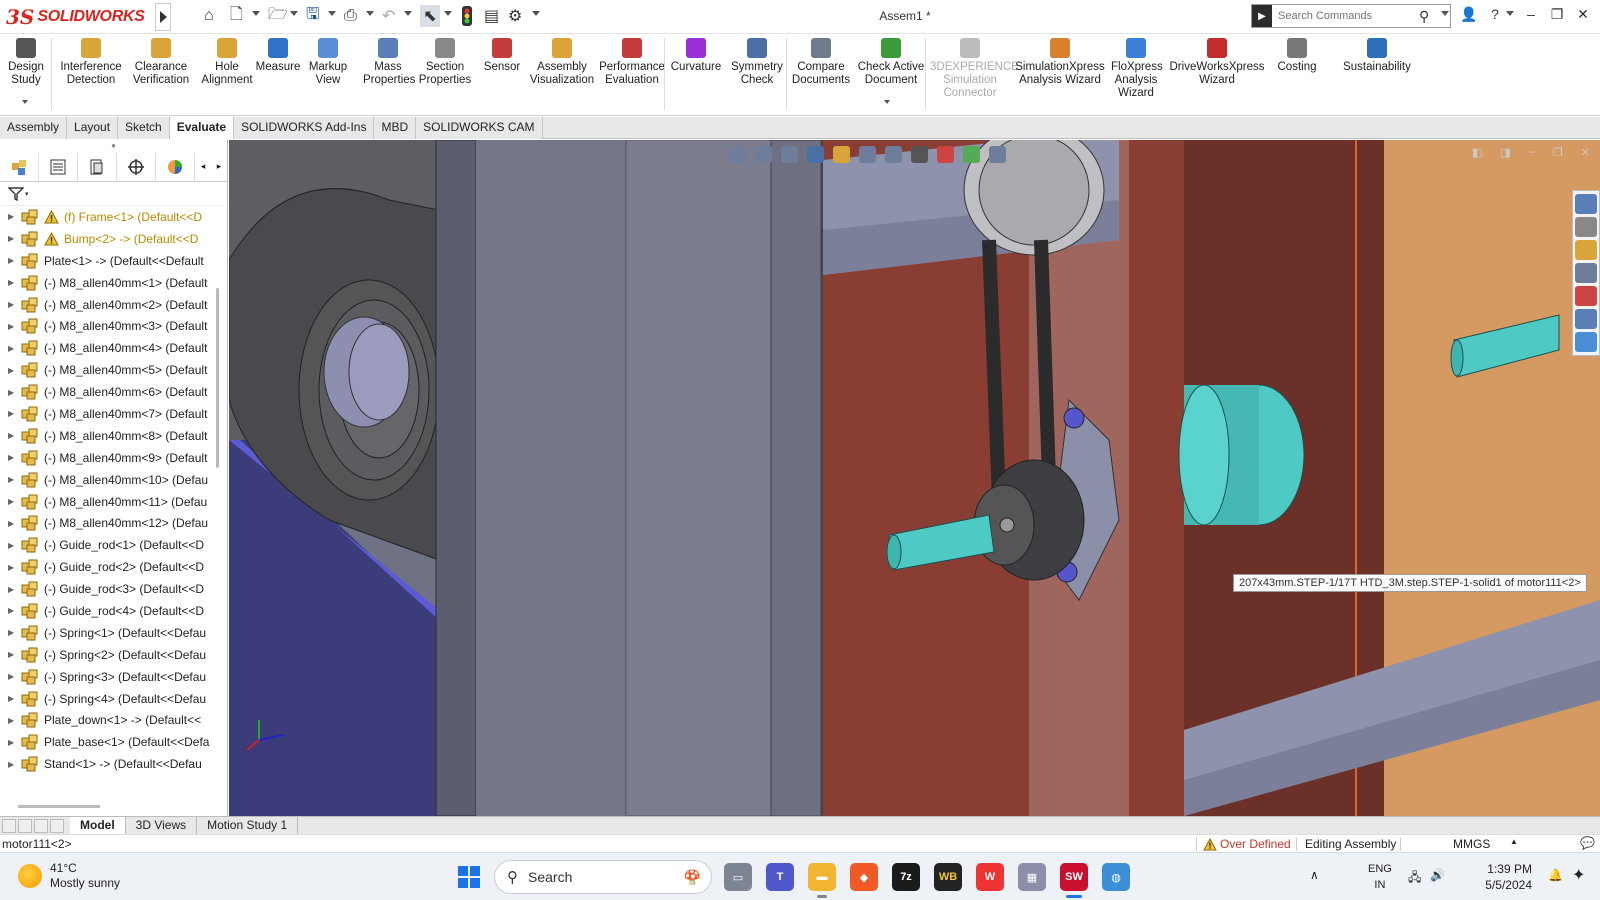 This screenshot has height=900, width=1600. Describe the element at coordinates (26, 62) in the screenshot. I see `design-study-button: Design Study` at that location.